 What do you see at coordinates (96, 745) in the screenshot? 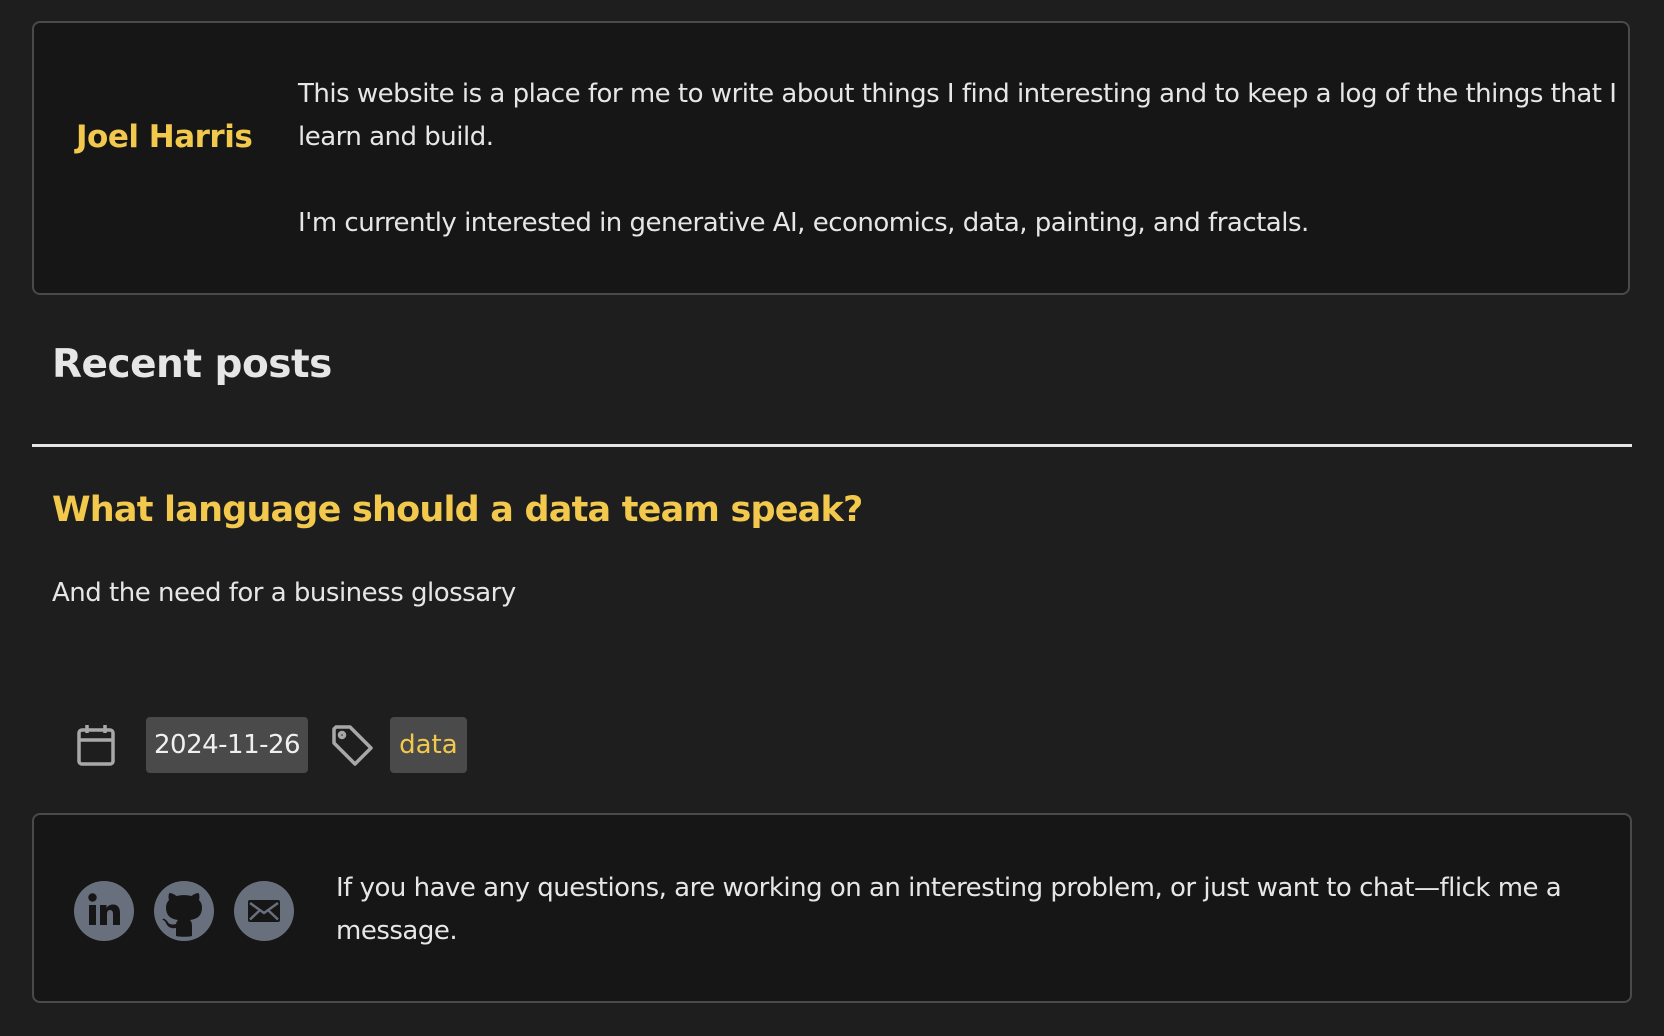
I see `calendar-icon` at bounding box center [96, 745].